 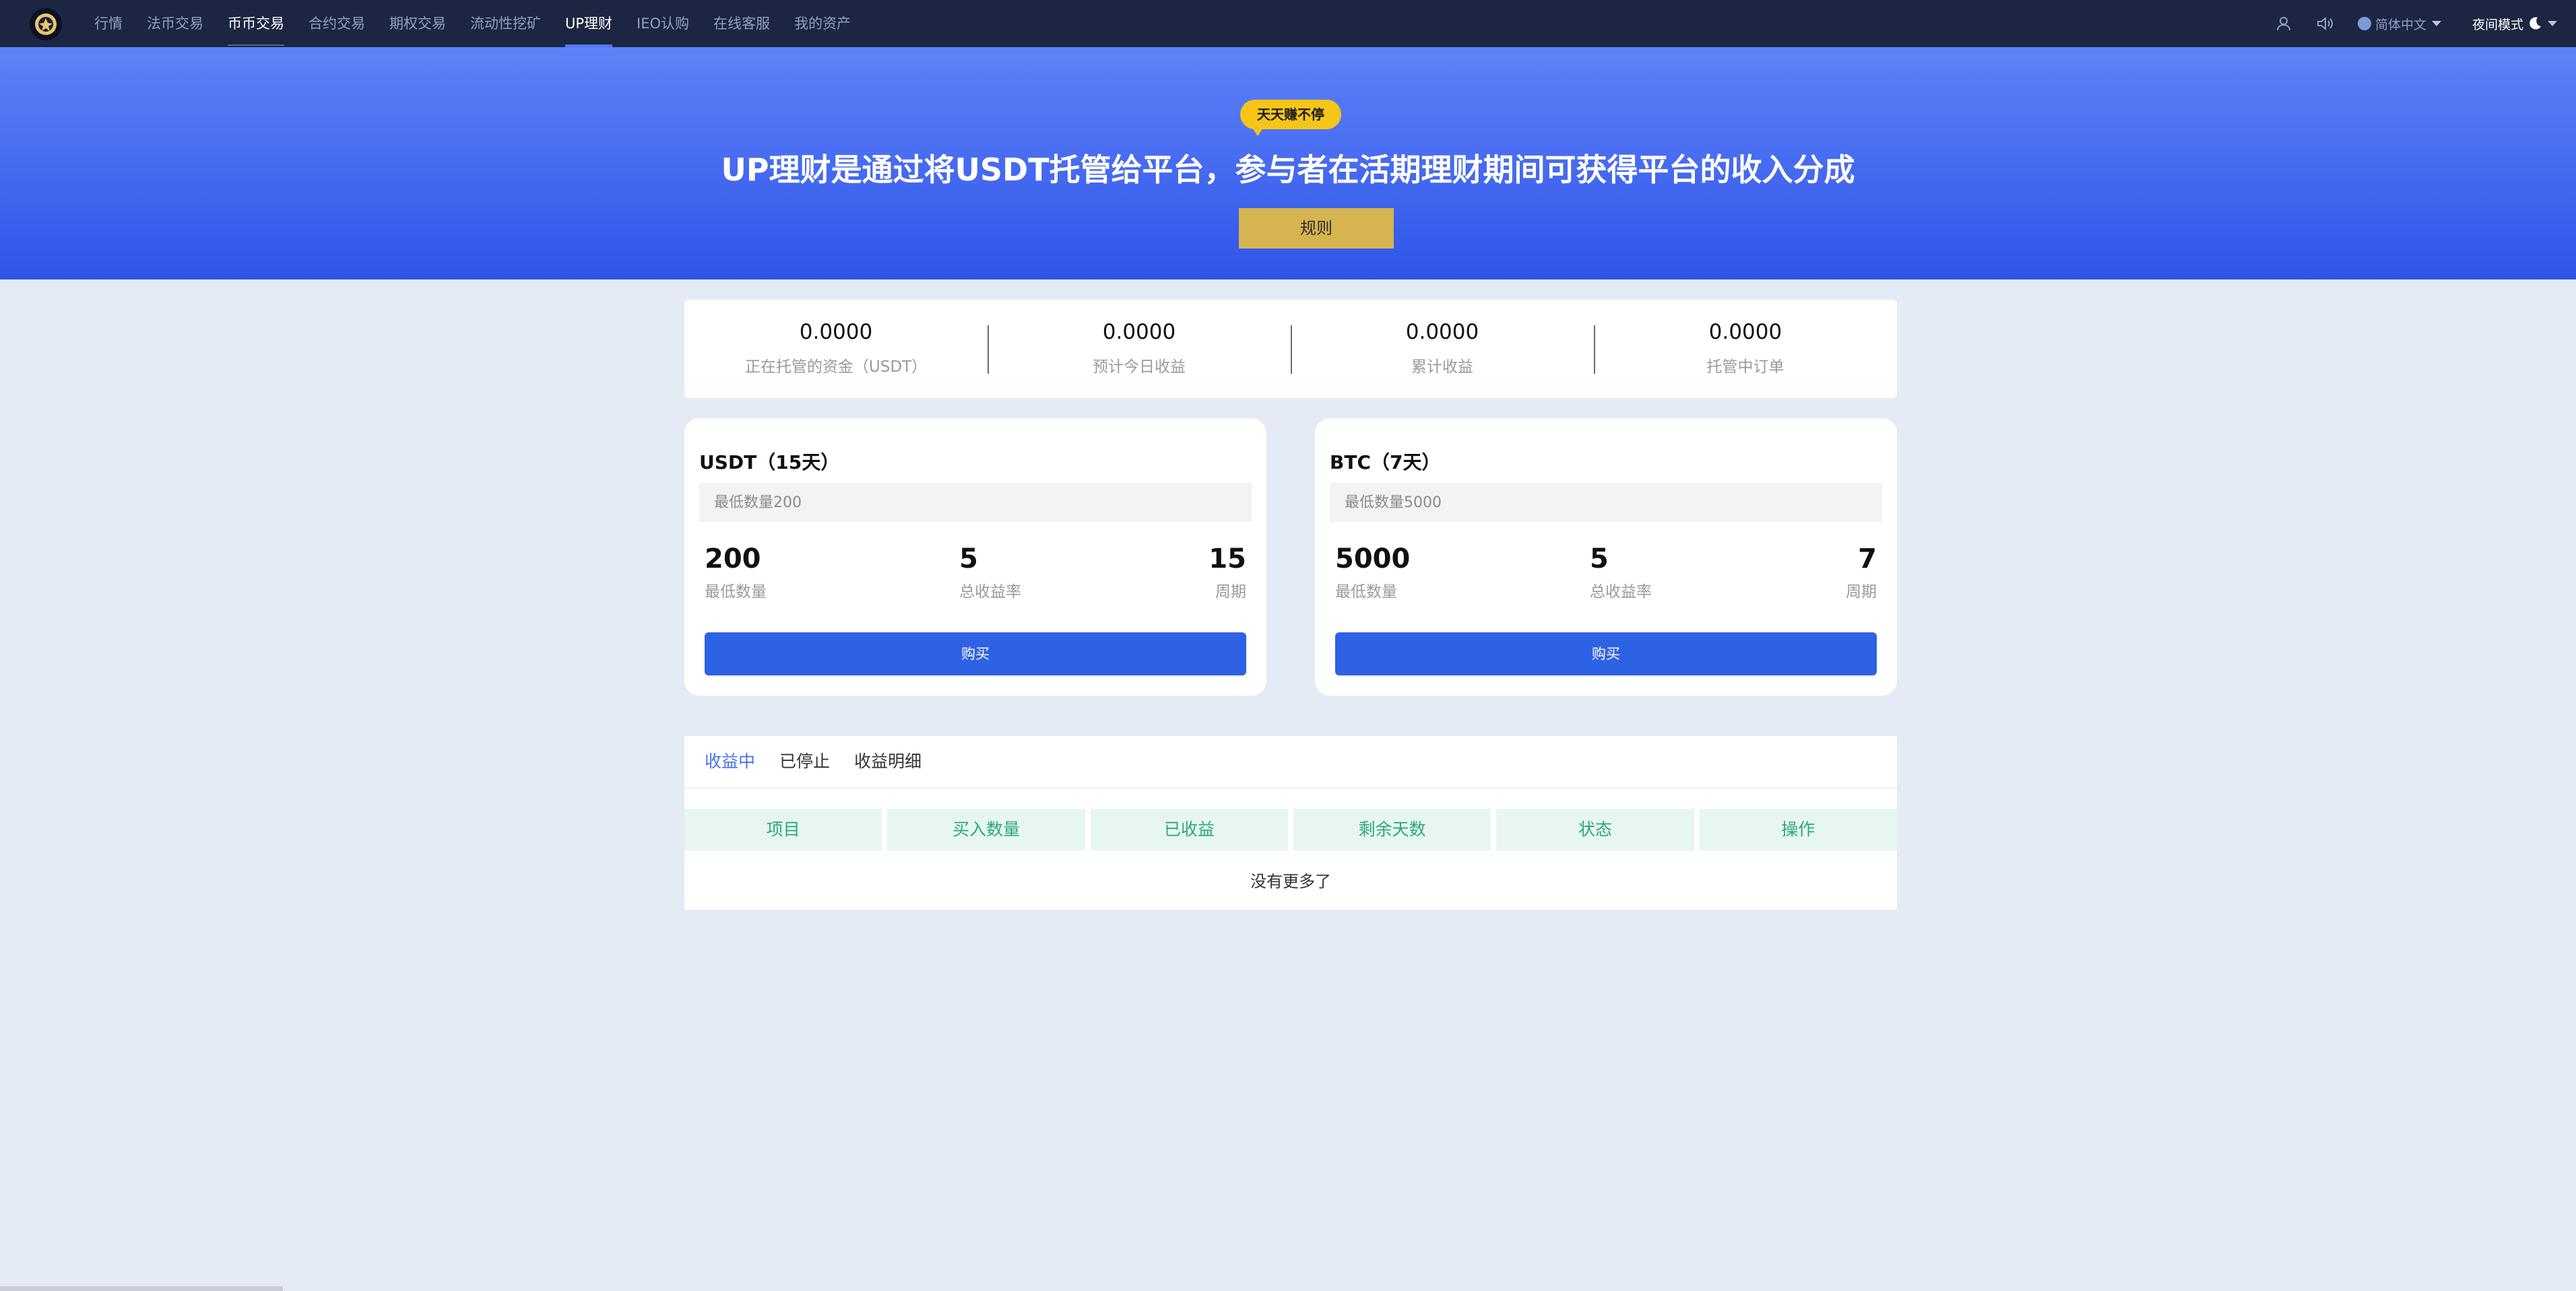 I want to click on nav-support: 在线客服, so click(x=742, y=23).